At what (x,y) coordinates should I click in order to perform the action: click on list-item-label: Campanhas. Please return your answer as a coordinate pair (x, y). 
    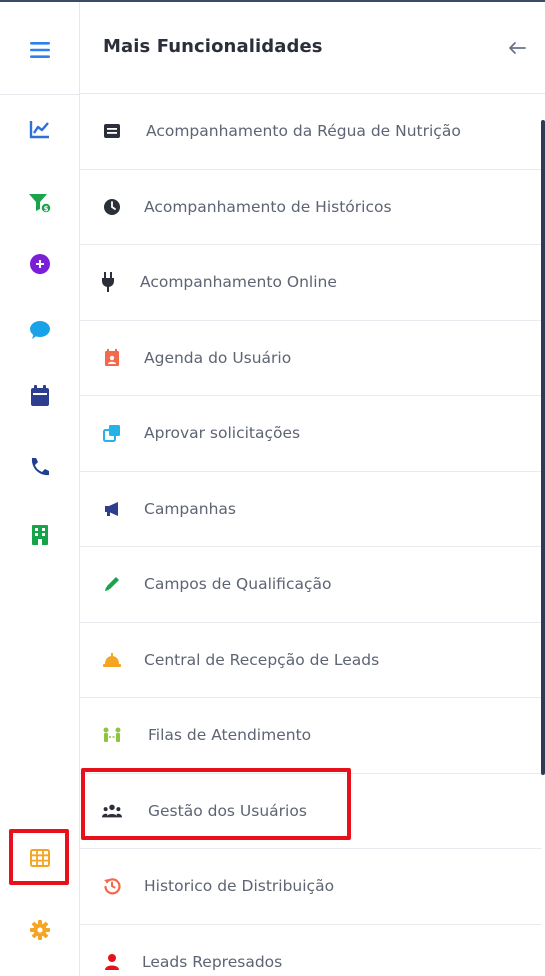
    Looking at the image, I should click on (190, 508).